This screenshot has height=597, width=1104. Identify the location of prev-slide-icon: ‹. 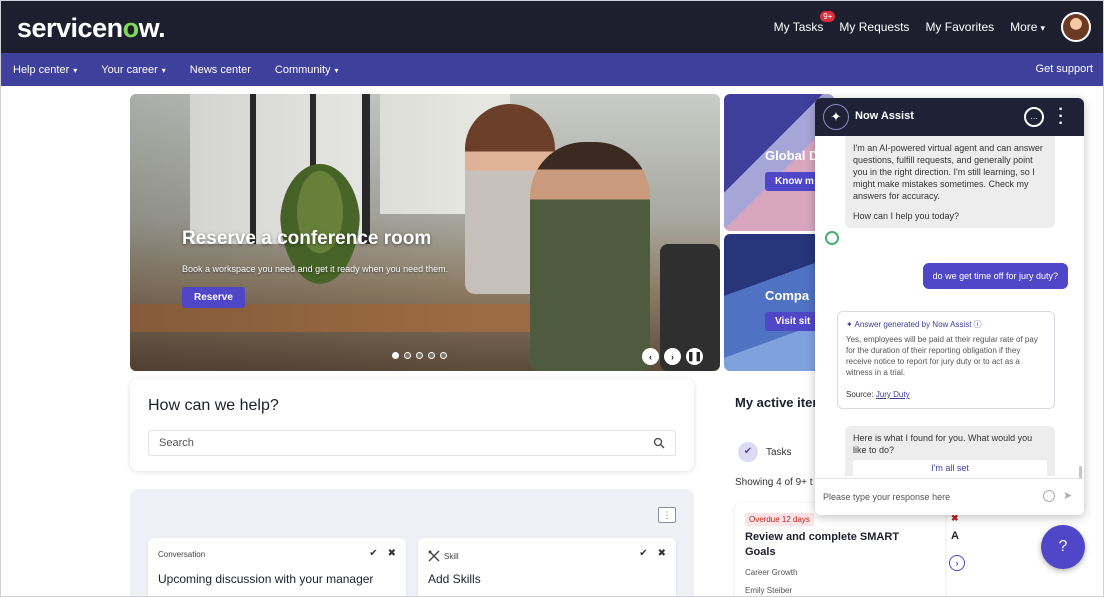
(650, 356).